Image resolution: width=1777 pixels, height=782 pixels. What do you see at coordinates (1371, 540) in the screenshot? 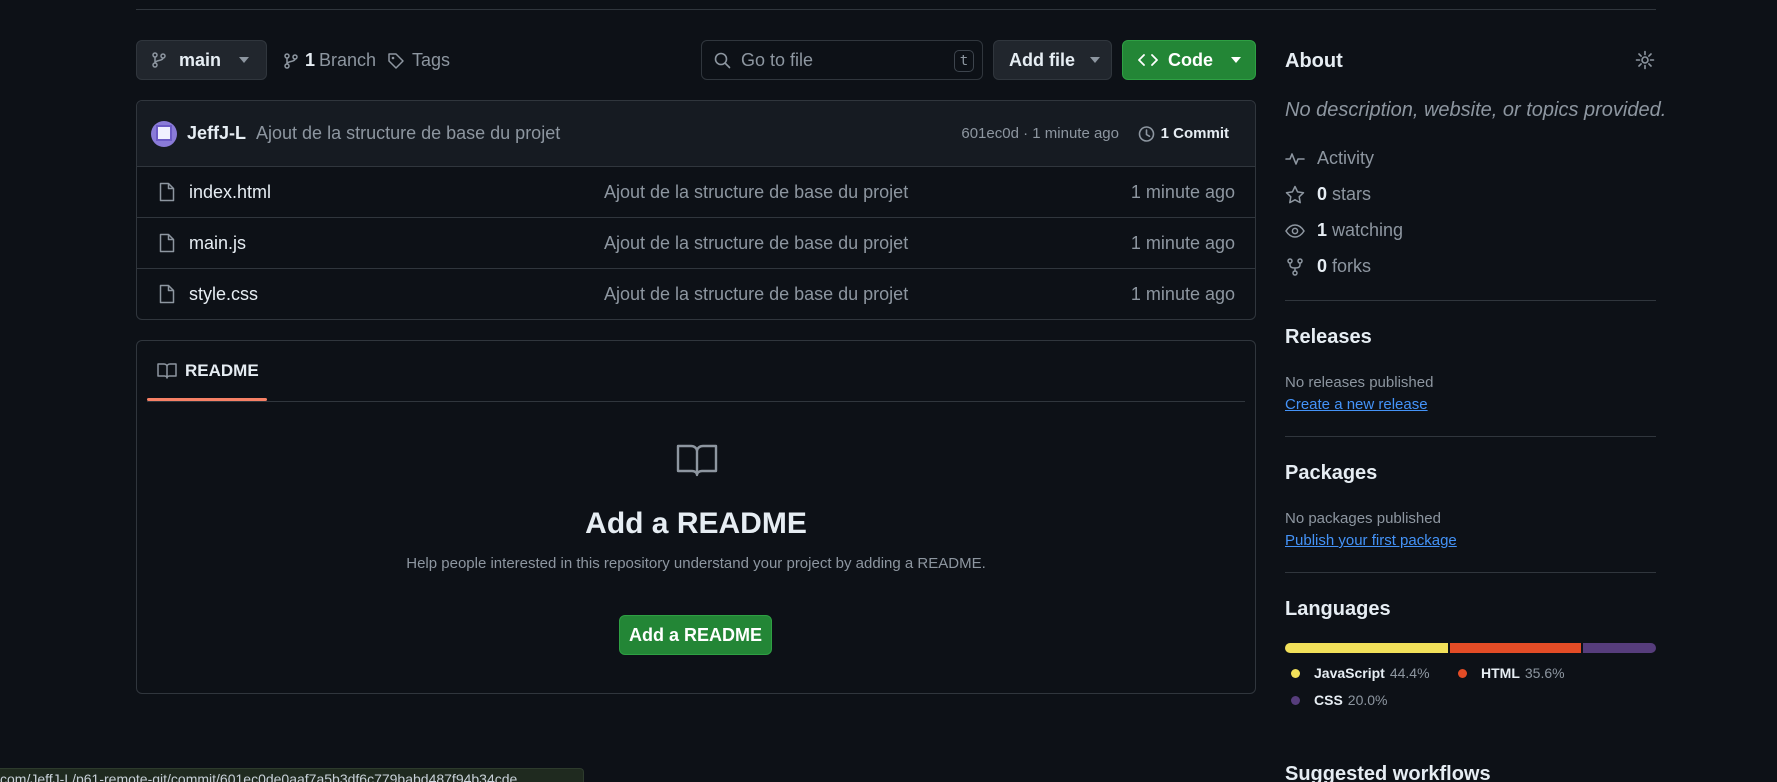
I see `publish-package-link: Publish your first package` at bounding box center [1371, 540].